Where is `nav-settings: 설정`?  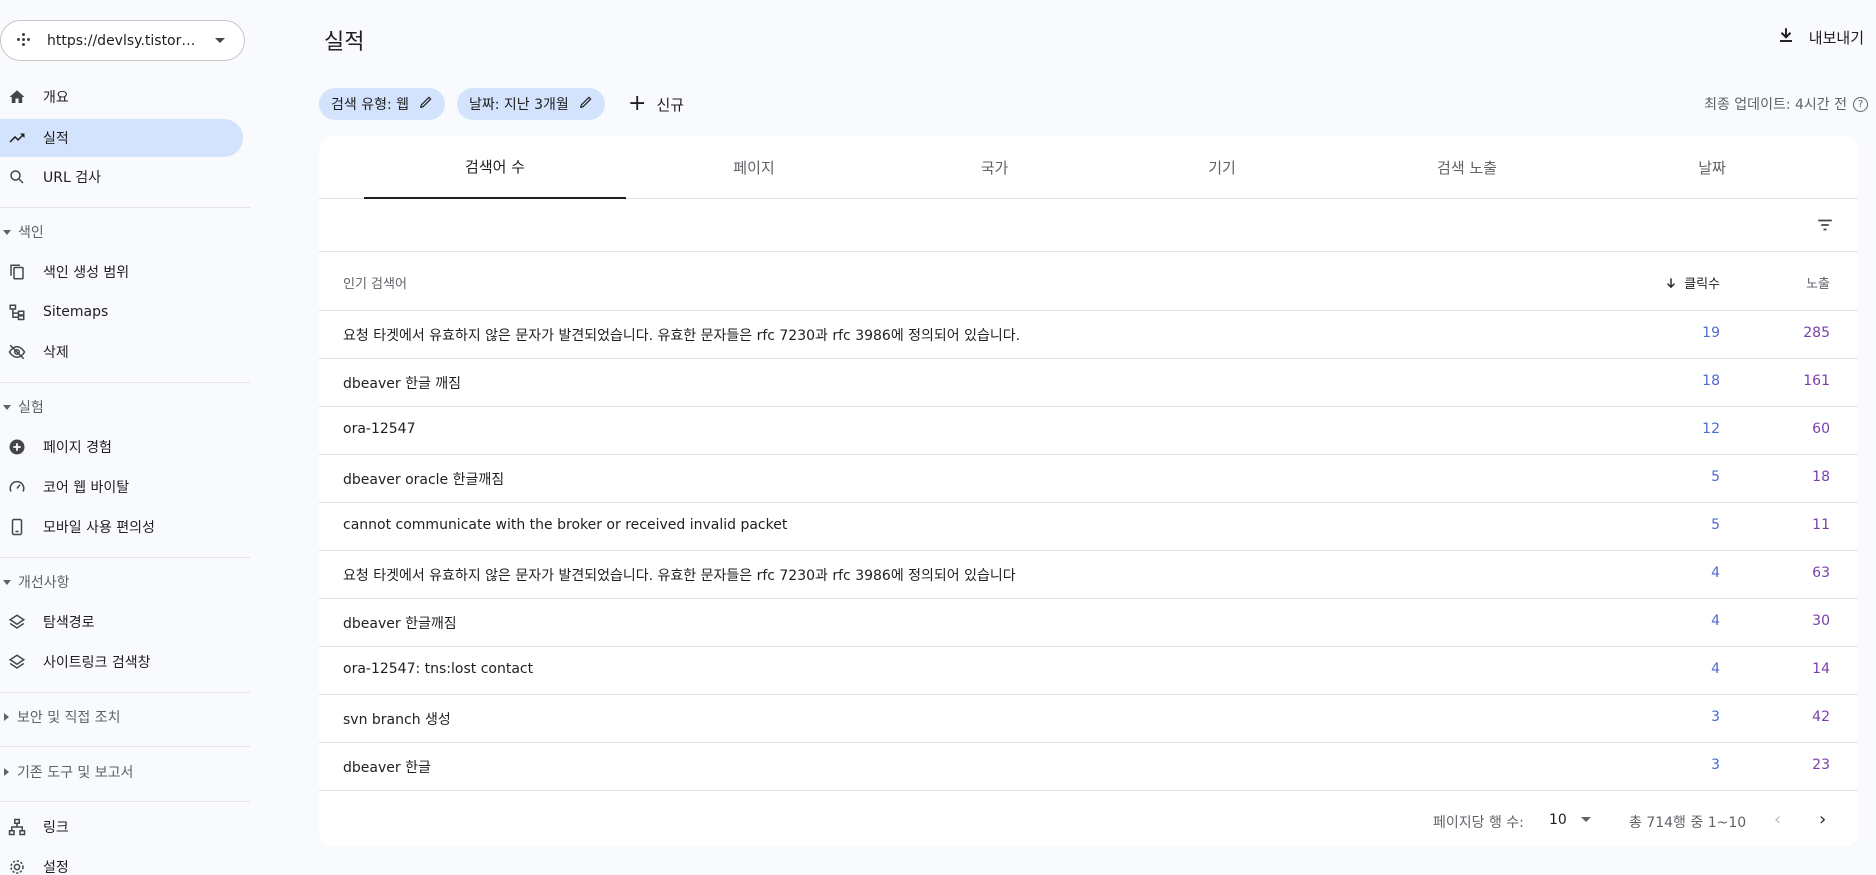 nav-settings: 설정 is located at coordinates (121, 861).